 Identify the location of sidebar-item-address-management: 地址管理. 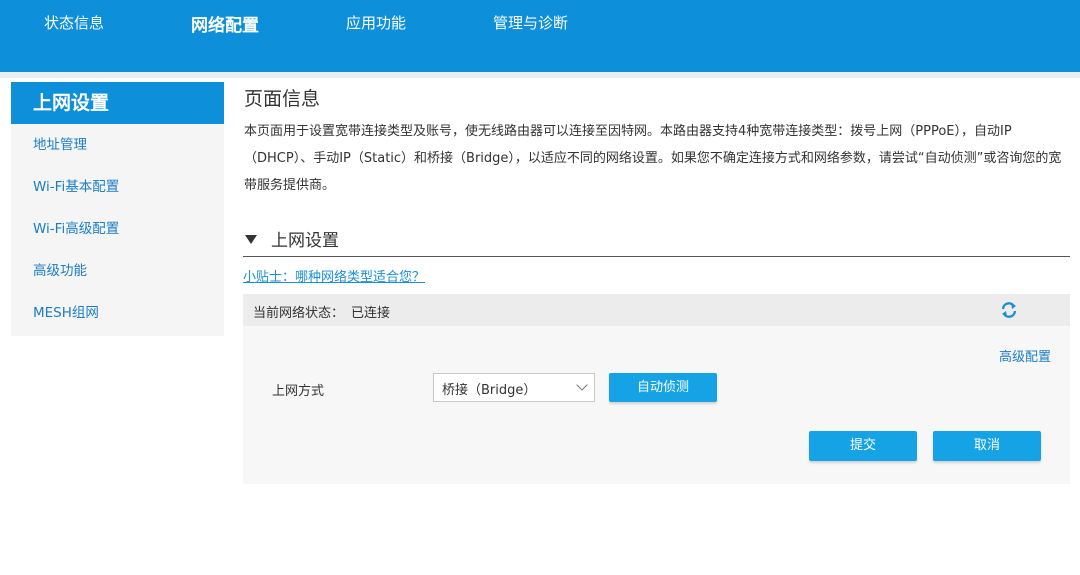
(117, 145).